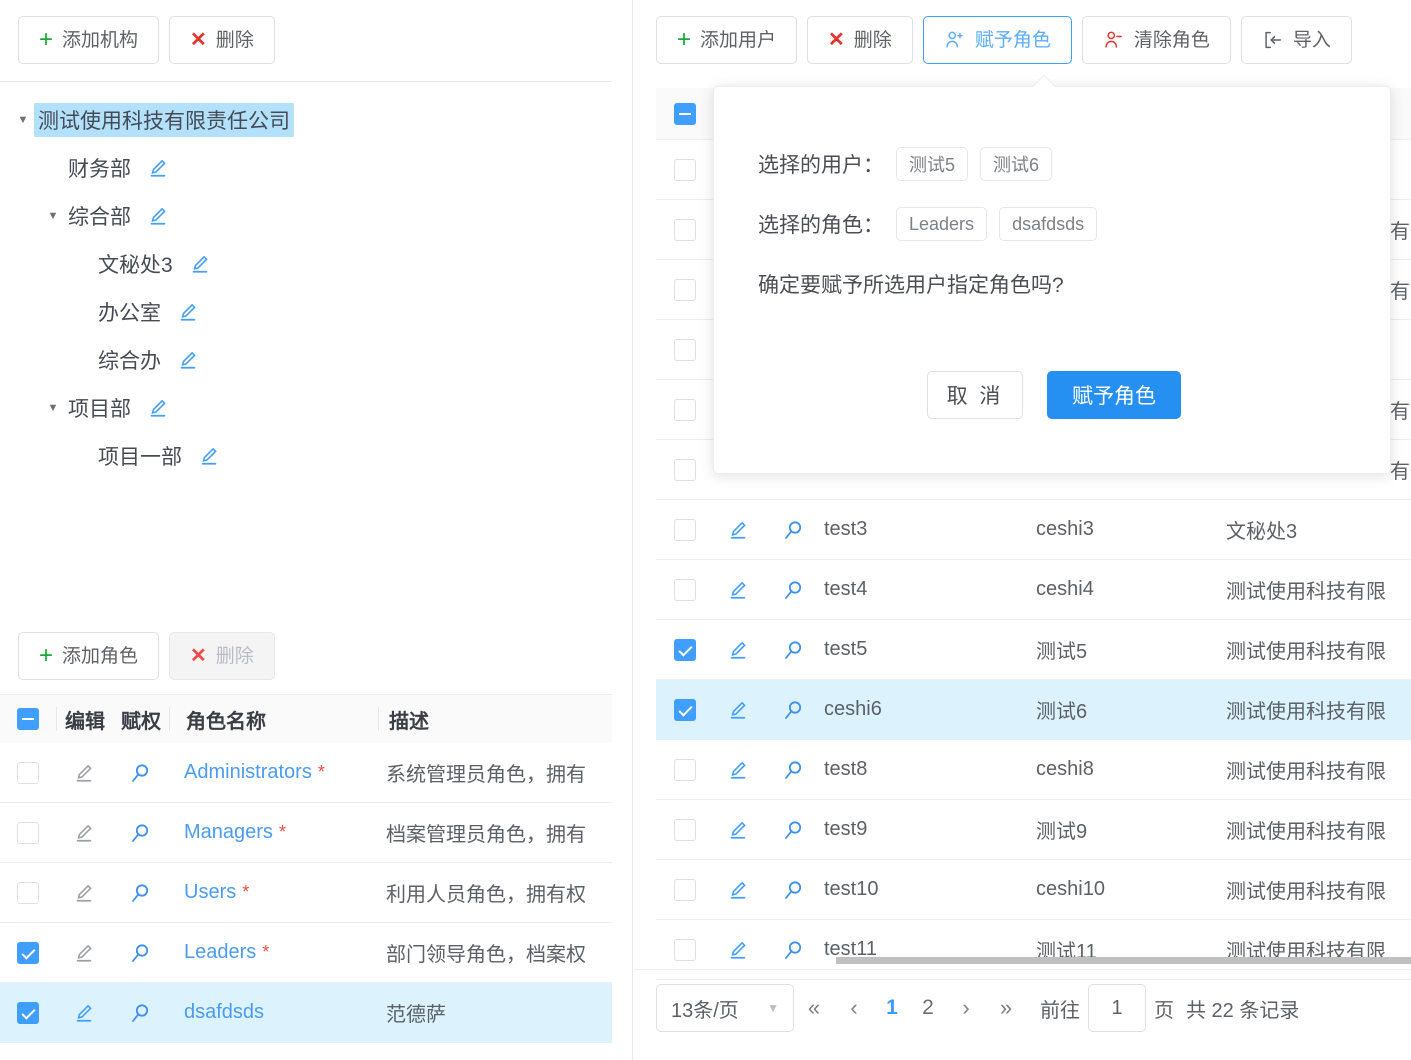 This screenshot has height=1060, width=1411. I want to click on role-table-row: Leaders * 部门领导角色，档案权, so click(306, 953).